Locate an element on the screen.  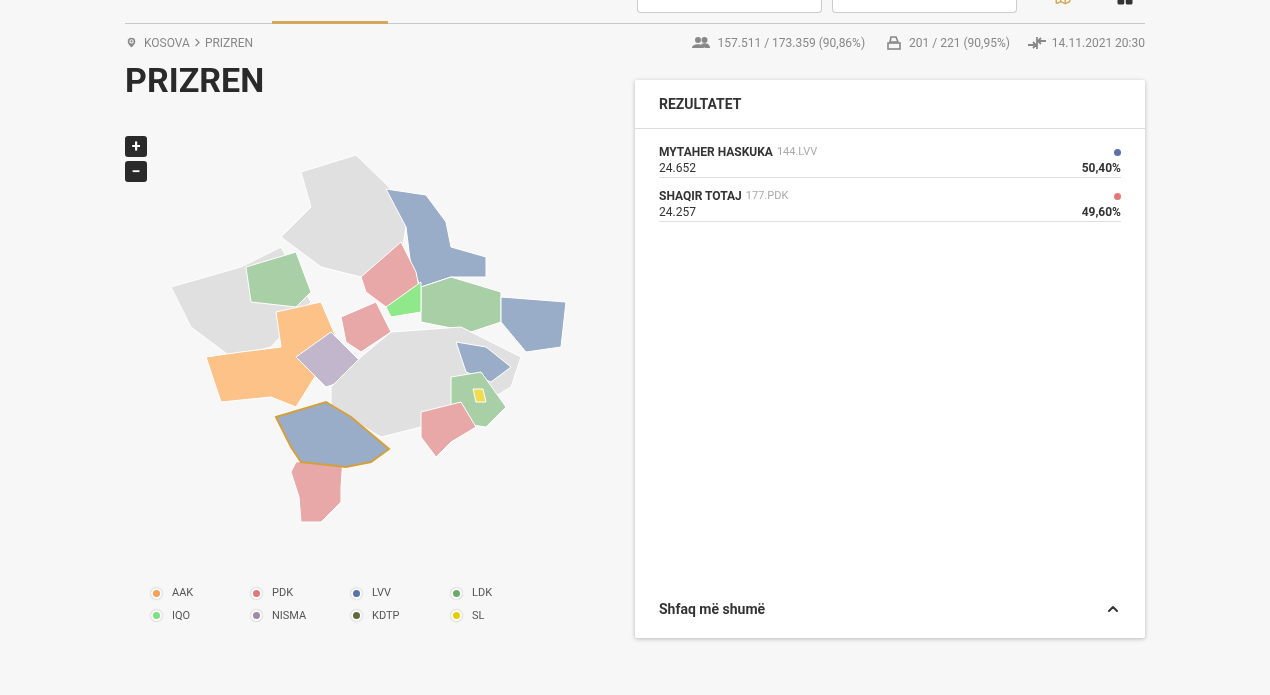
update-time: 14.11.2021 20:30 is located at coordinates (1098, 43).